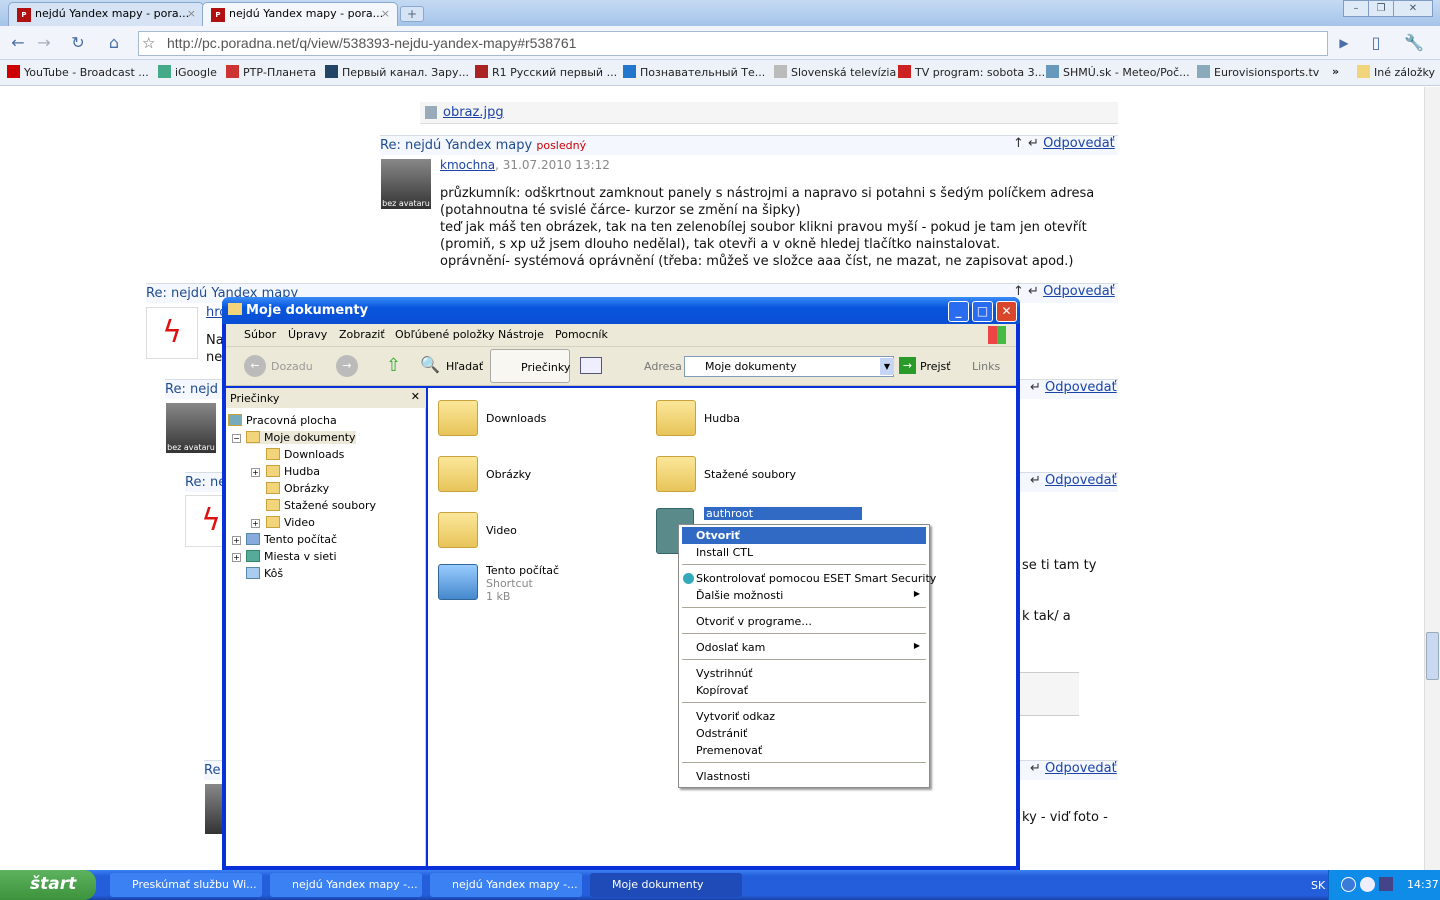 The image size is (1440, 900). I want to click on star-icon: ☆, so click(148, 43).